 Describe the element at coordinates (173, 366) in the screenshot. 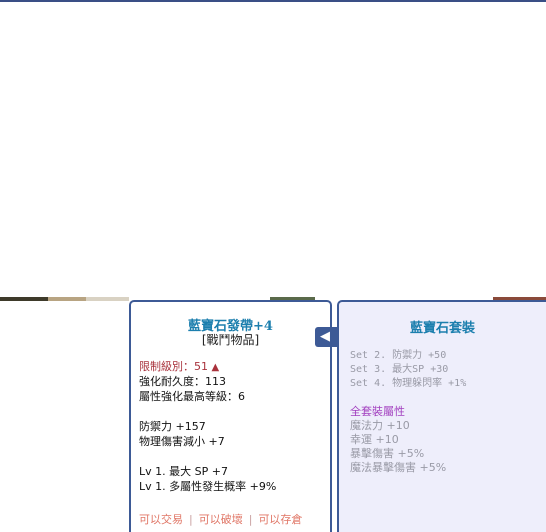

I see `limit-level: 限制級別：51` at that location.